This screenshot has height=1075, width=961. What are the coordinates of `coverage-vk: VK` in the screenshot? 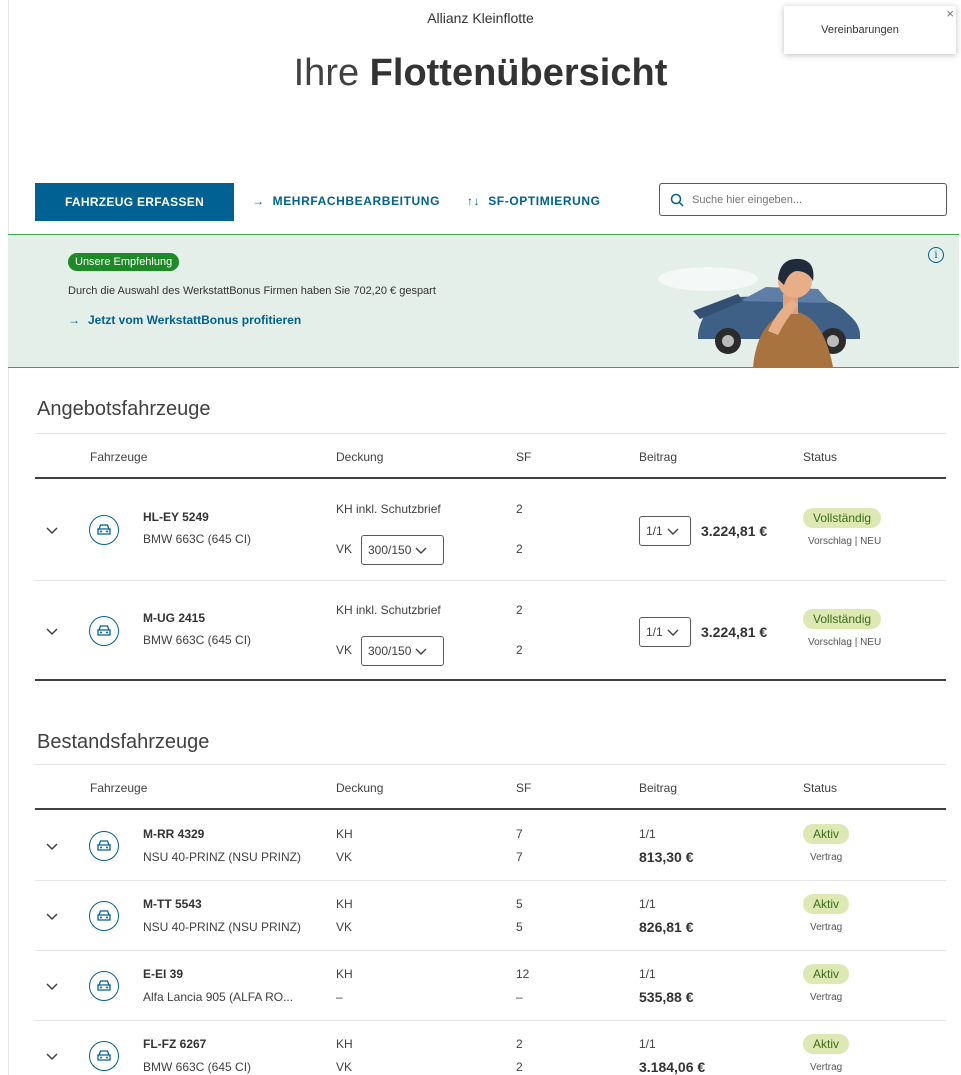 It's located at (344, 1067).